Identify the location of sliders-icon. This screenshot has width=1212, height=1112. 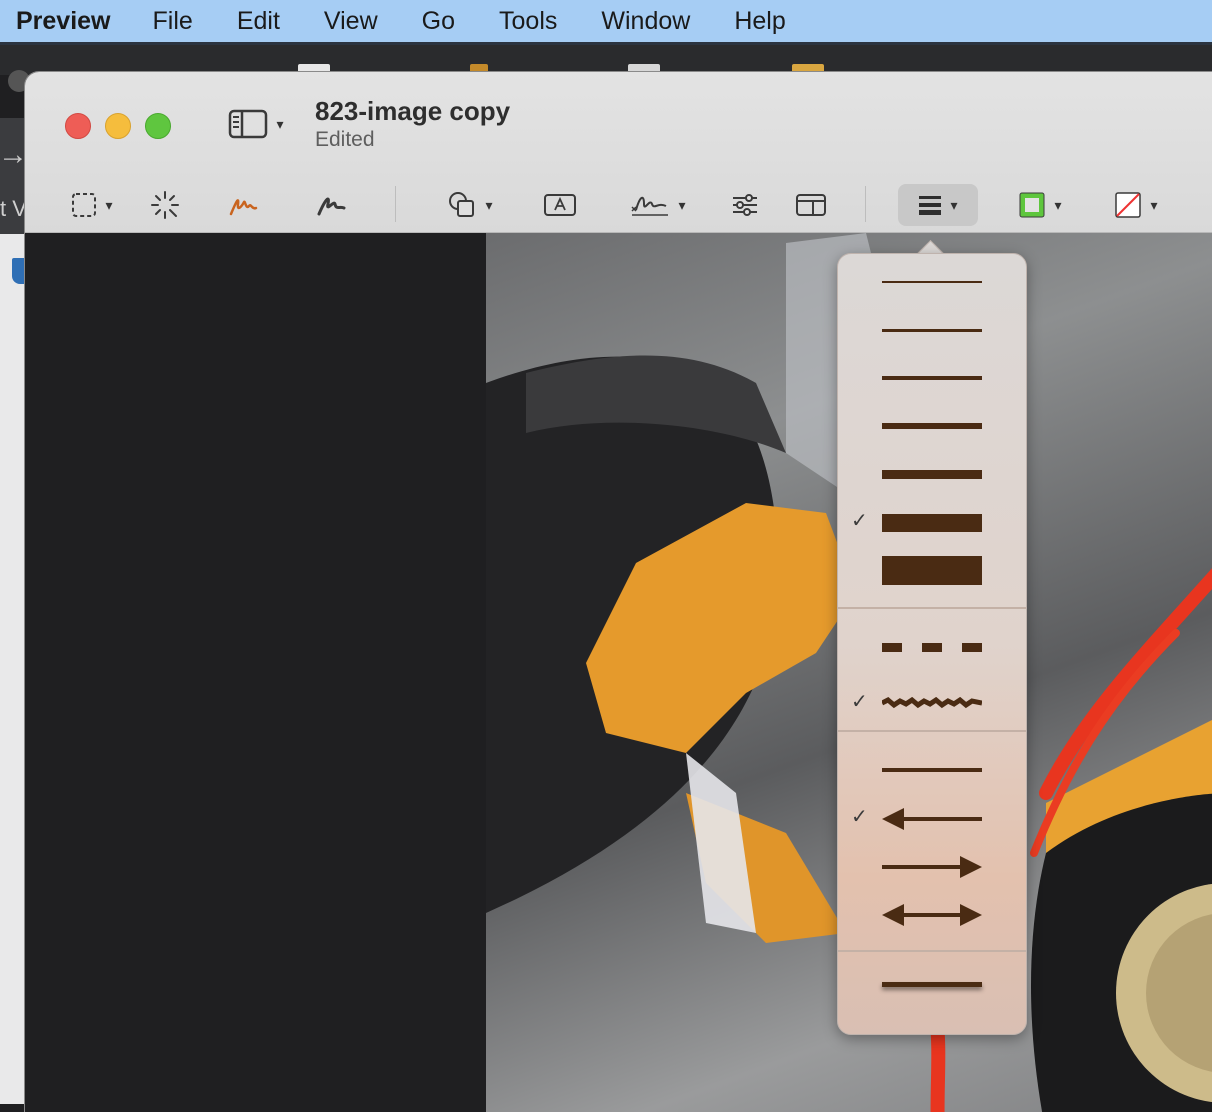
(745, 205).